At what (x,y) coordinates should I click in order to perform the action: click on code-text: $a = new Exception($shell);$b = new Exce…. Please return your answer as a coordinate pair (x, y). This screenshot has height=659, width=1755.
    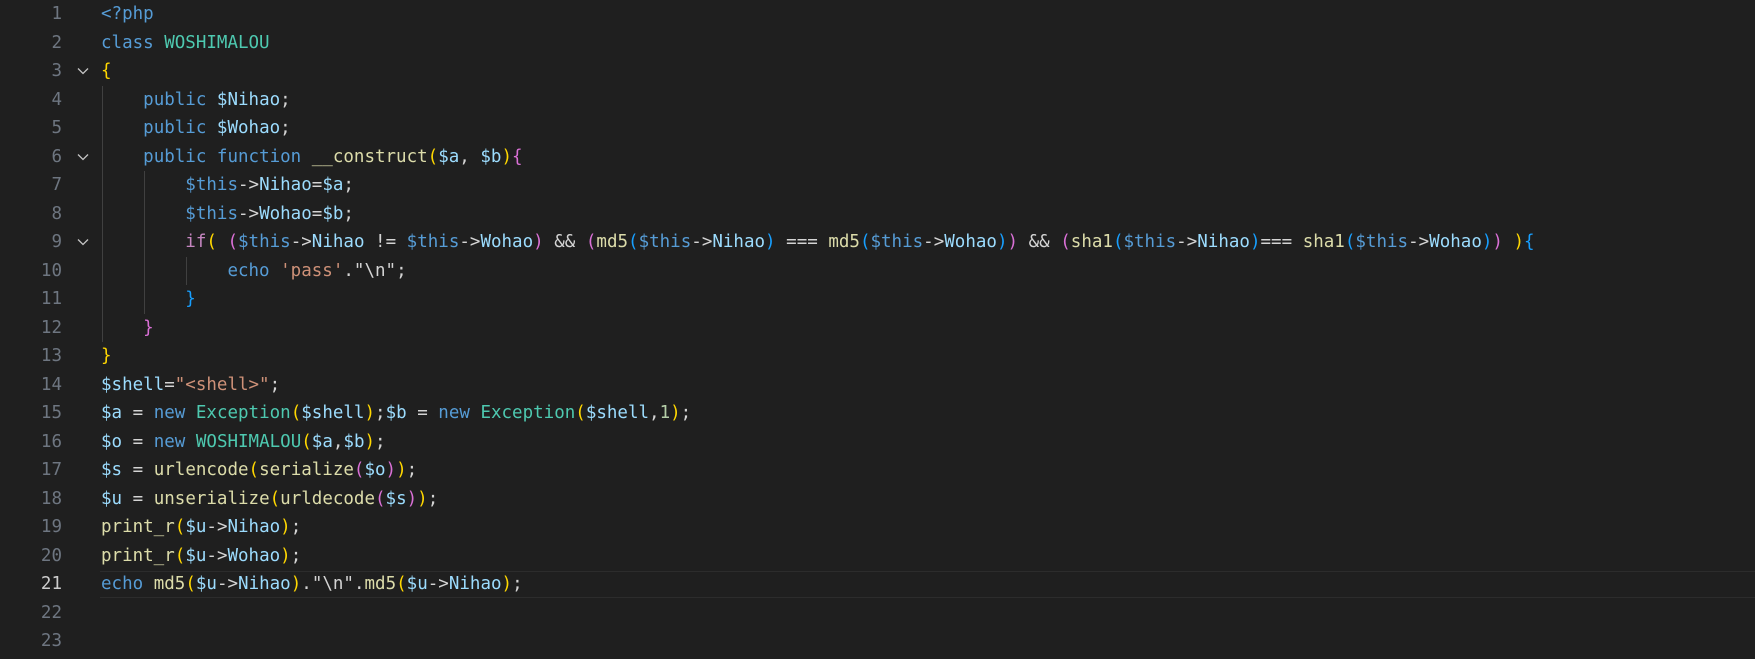
    Looking at the image, I should click on (396, 413).